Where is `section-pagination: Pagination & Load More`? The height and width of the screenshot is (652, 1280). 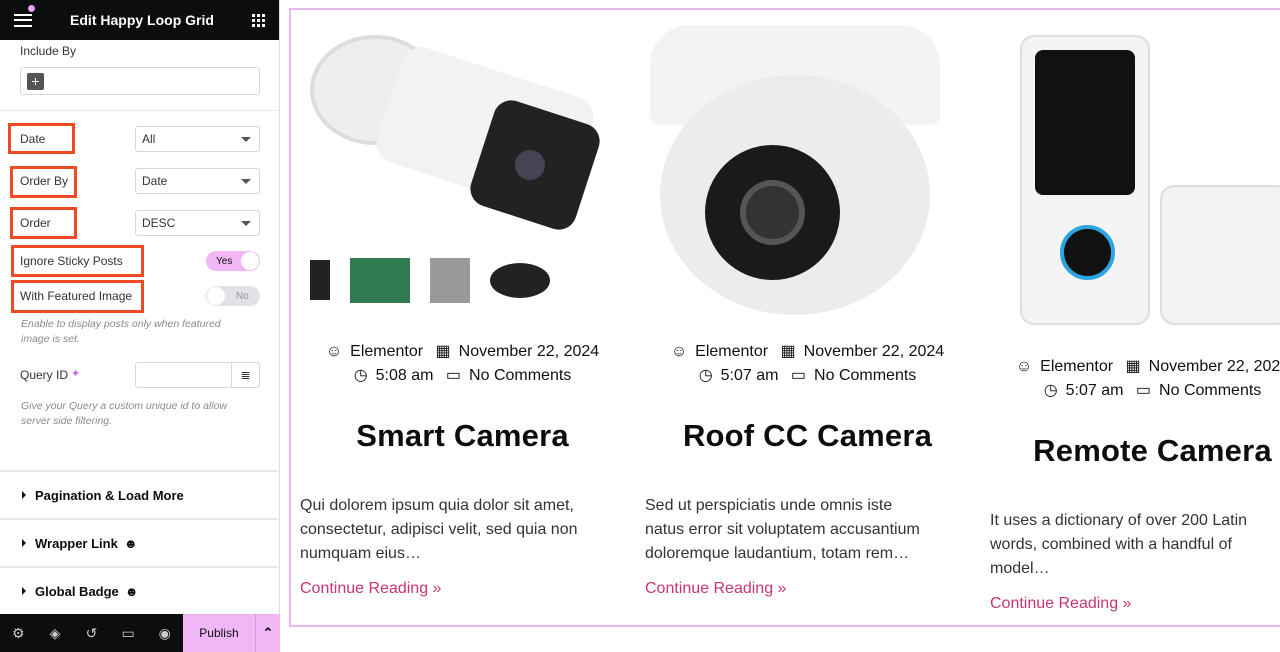
section-pagination: Pagination & Load More is located at coordinates (140, 494).